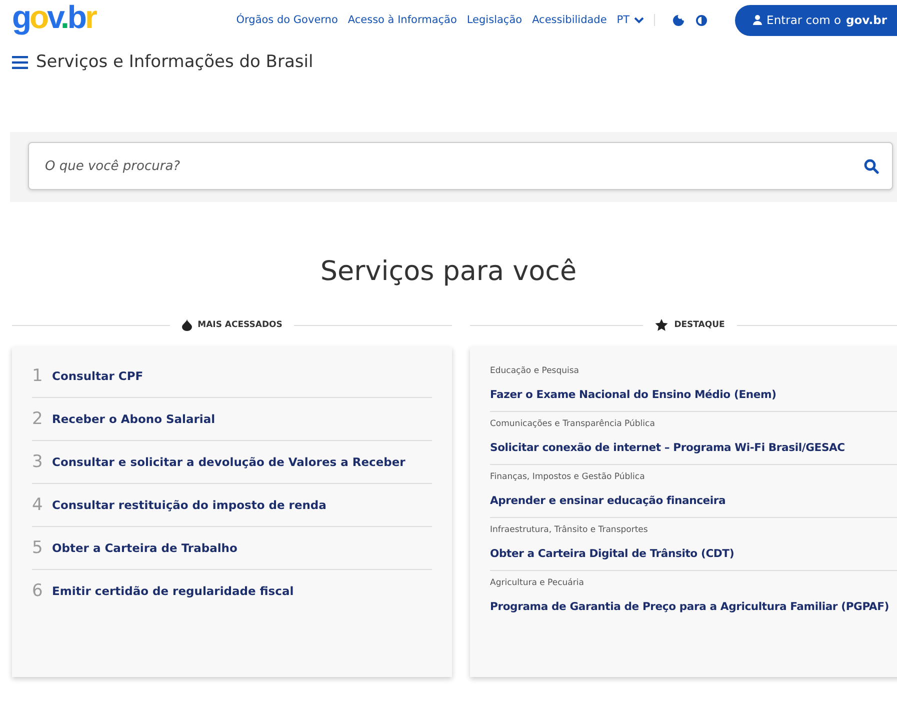  Describe the element at coordinates (661, 325) in the screenshot. I see `star-icon` at that location.